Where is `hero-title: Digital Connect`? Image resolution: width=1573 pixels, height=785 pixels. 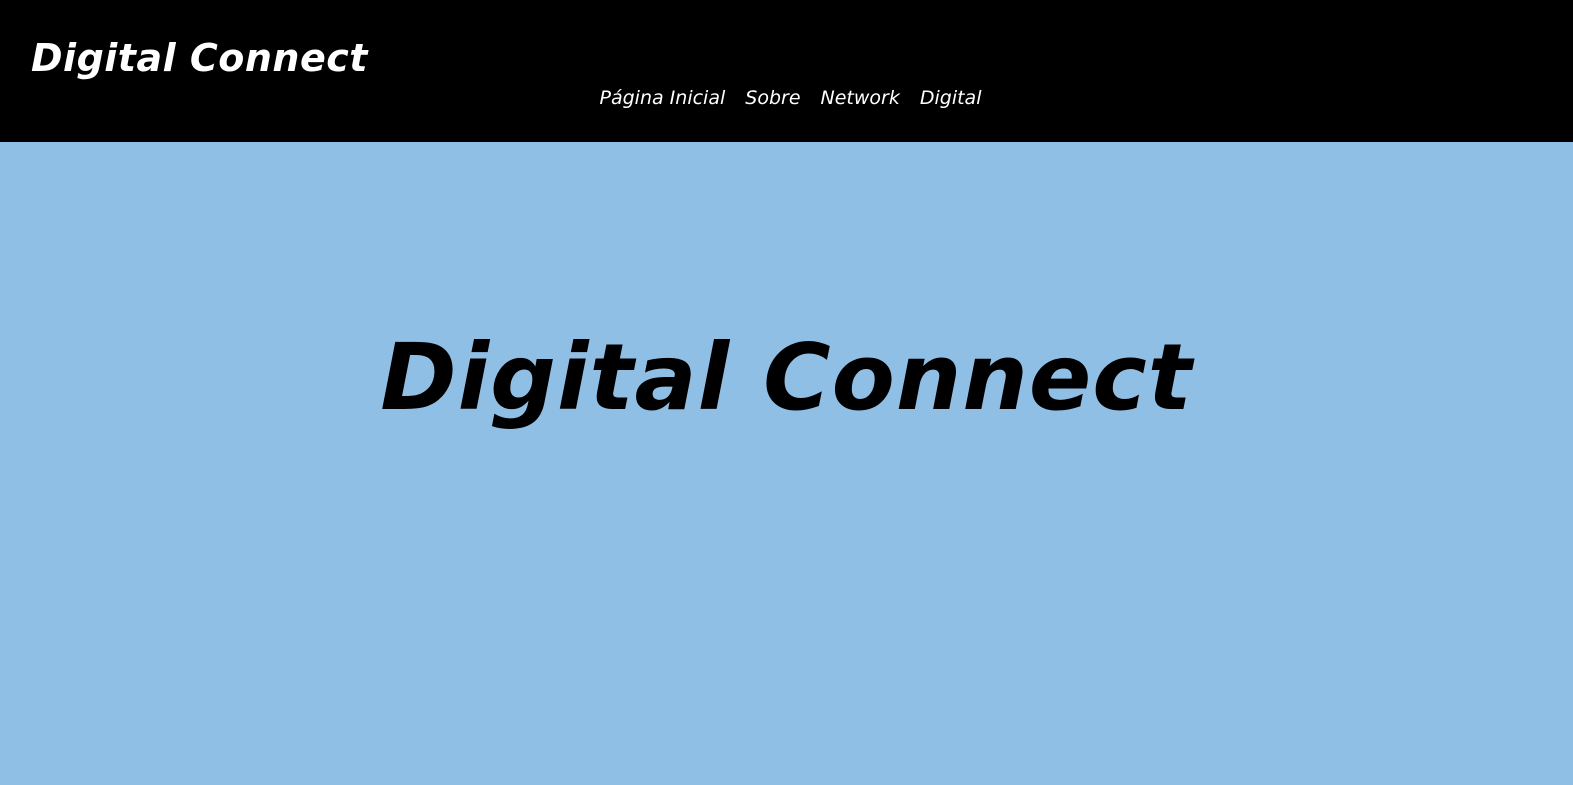
hero-title: Digital Connect is located at coordinates (786, 377).